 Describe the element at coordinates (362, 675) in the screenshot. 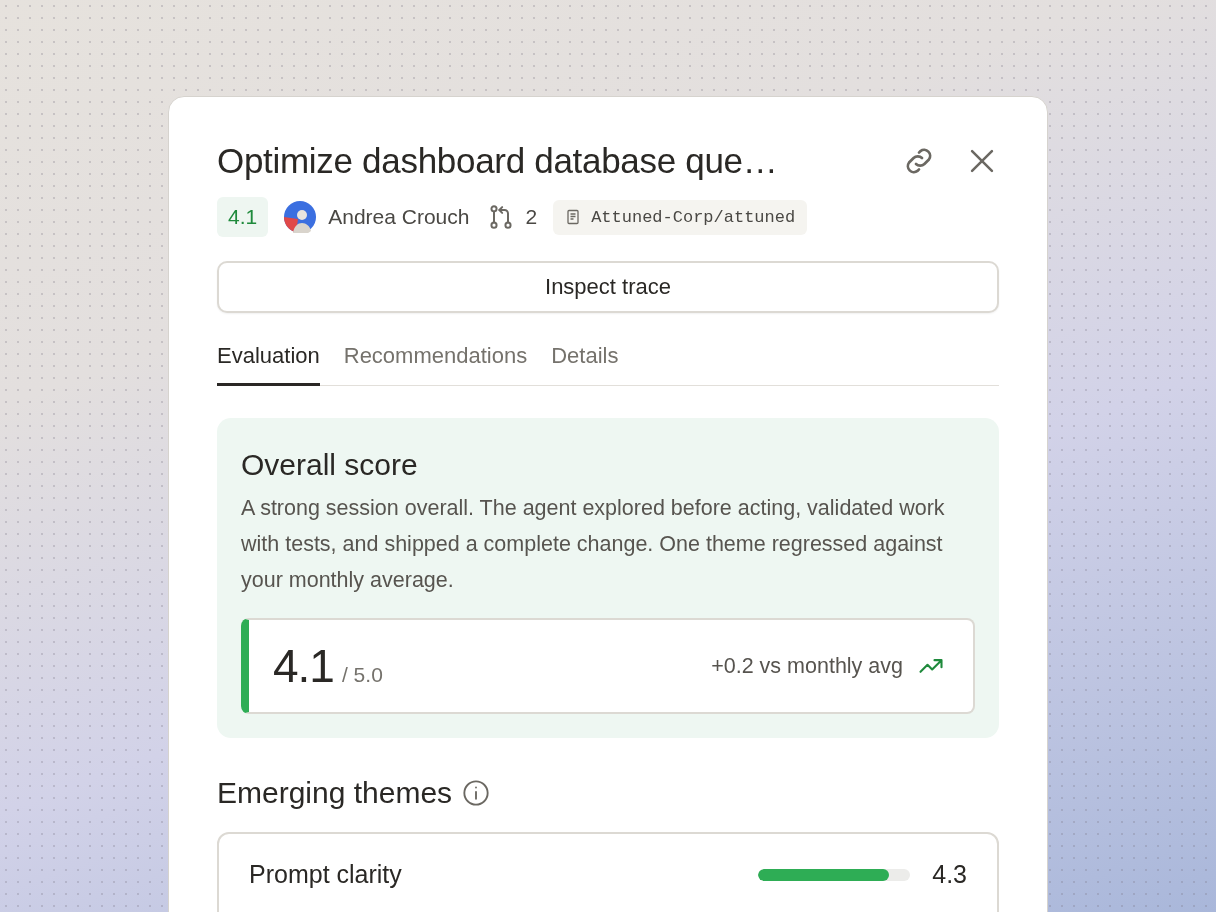

I see `score-max: / 5.0` at that location.